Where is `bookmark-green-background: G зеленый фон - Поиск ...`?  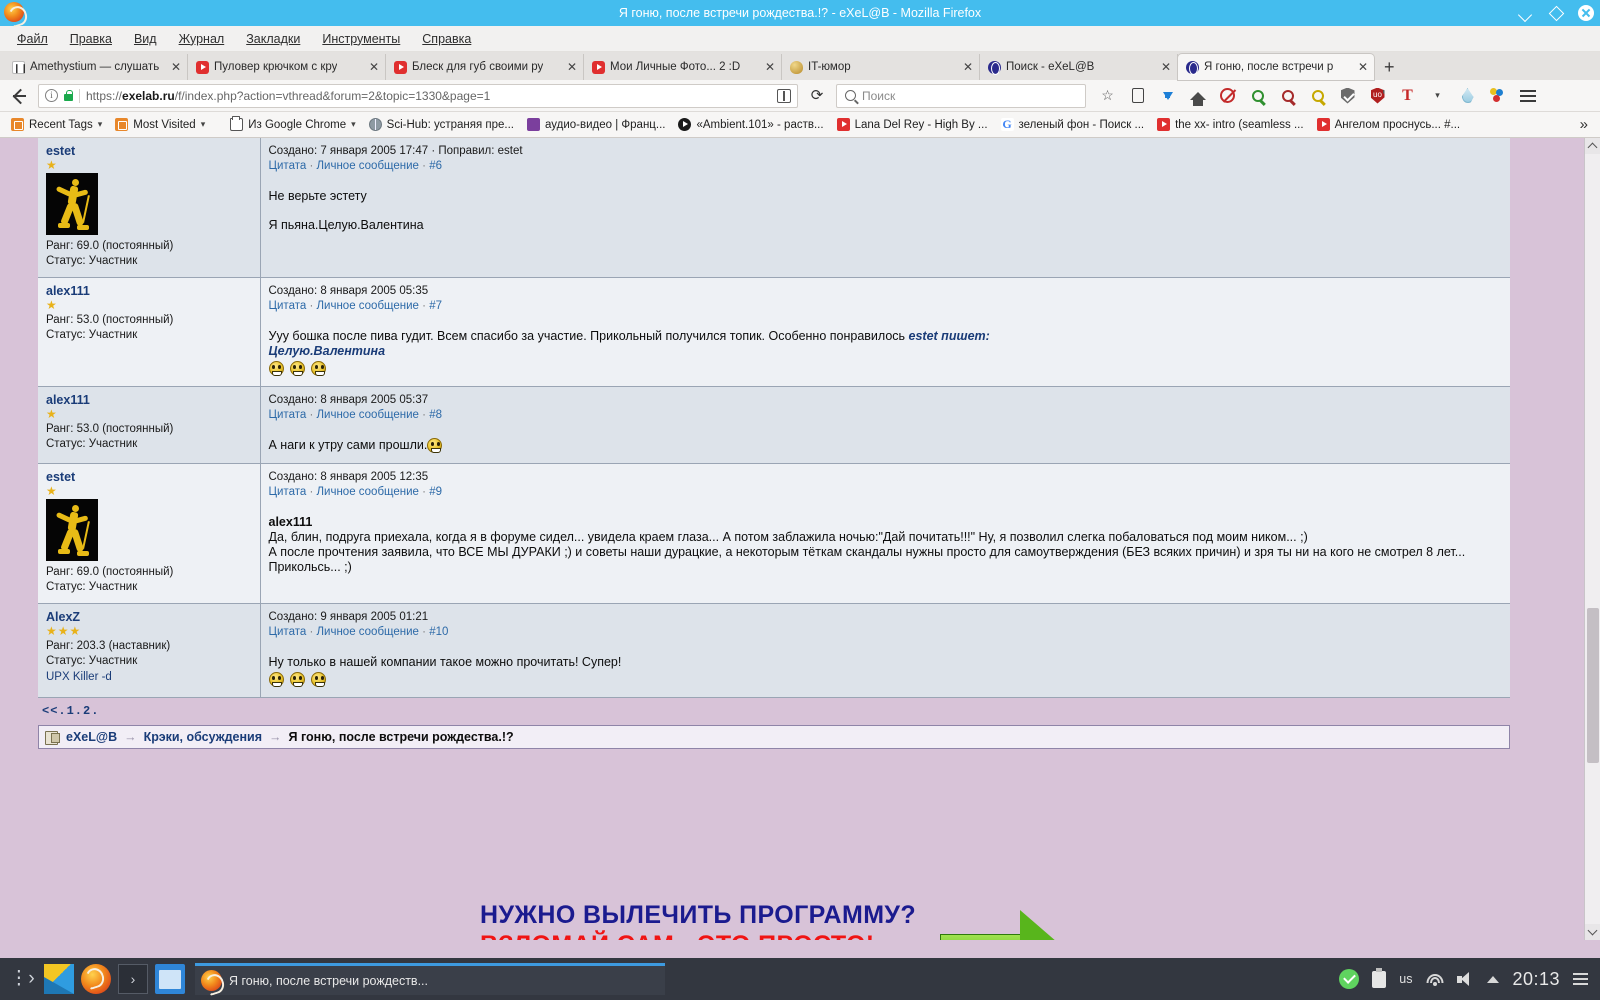
bookmark-green-background: G зеленый фон - Поиск ... is located at coordinates (1073, 124).